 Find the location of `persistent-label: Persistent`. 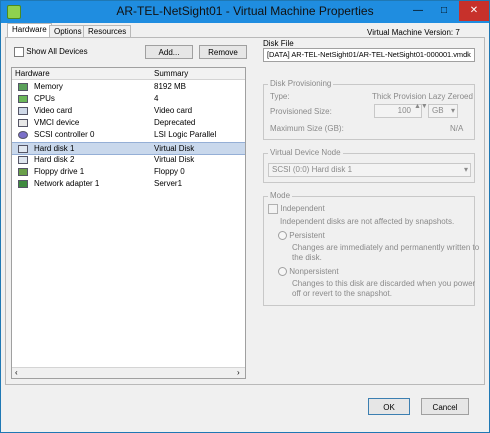

persistent-label: Persistent is located at coordinates (307, 235).